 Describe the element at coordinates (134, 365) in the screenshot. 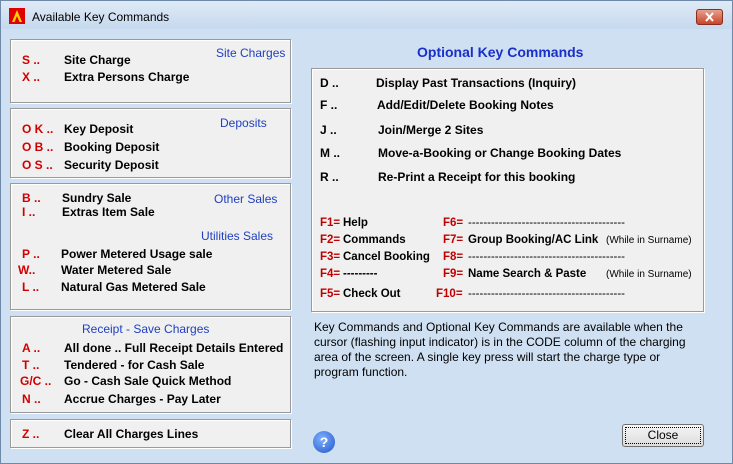

I see `command-label: Tendered - for Cash Sale` at that location.